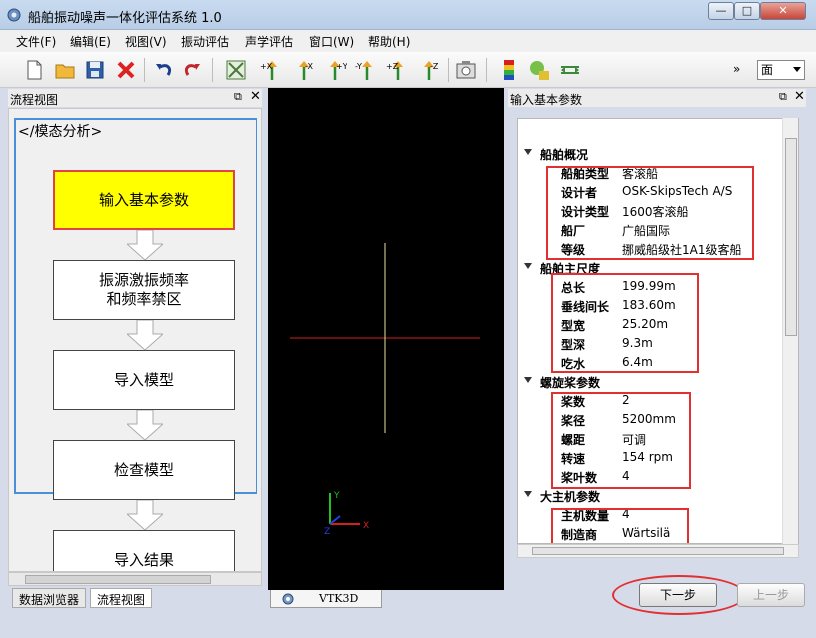 The height and width of the screenshot is (638, 816). Describe the element at coordinates (259, 340) in the screenshot. I see `left-splitter` at that location.